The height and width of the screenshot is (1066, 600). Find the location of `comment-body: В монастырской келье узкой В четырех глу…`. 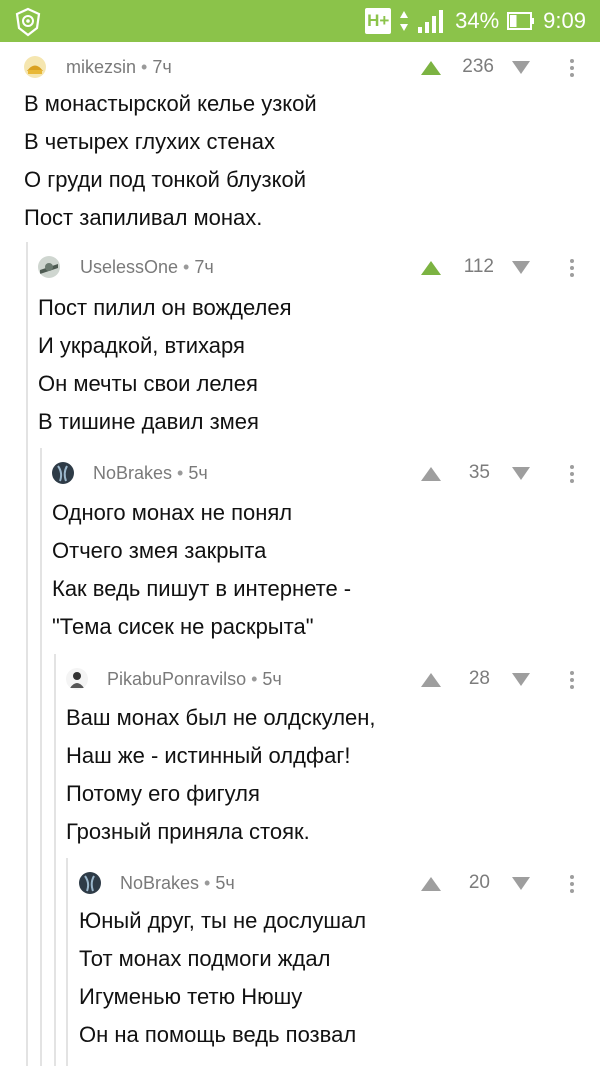

comment-body: В монастырской келье узкой В четырех глу… is located at coordinates (170, 161).